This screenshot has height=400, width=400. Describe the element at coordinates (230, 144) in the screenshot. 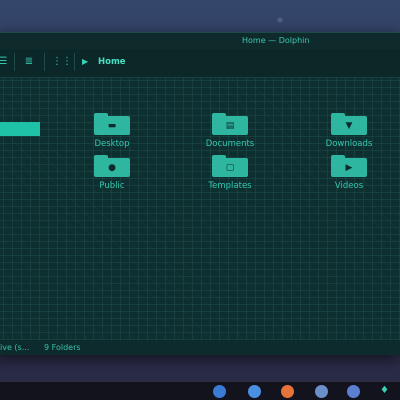

I see `folder-label: Documents` at that location.